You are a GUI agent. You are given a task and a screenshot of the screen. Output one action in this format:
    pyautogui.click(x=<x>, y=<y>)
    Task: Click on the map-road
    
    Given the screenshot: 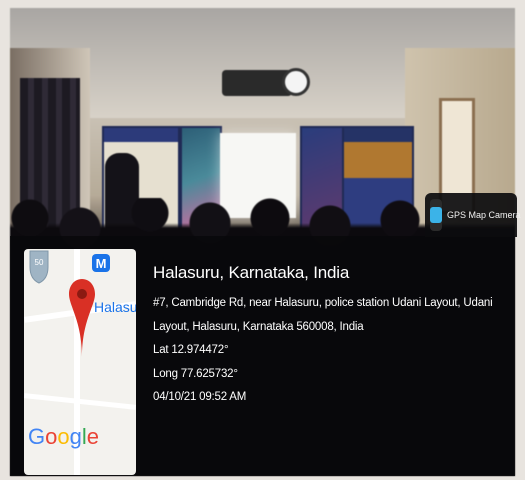 What is the action you would take?
    pyautogui.click(x=80, y=401)
    